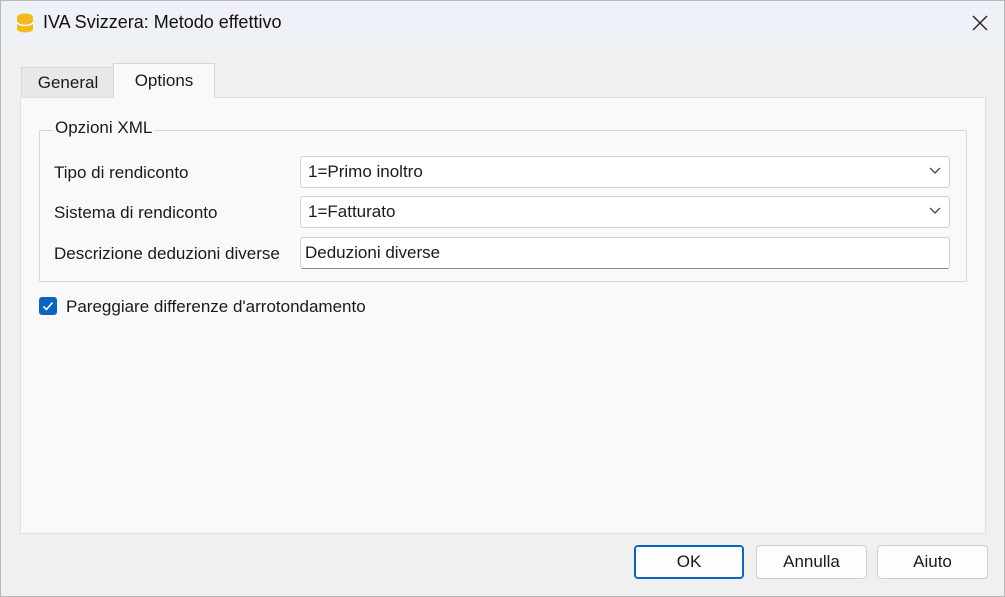 The height and width of the screenshot is (597, 1005). I want to click on group-title: Opzioni XML, so click(104, 128).